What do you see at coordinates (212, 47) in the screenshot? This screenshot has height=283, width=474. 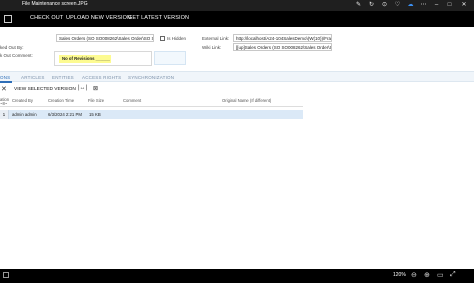 I see `wiki-link-label: Wiki Link:` at bounding box center [212, 47].